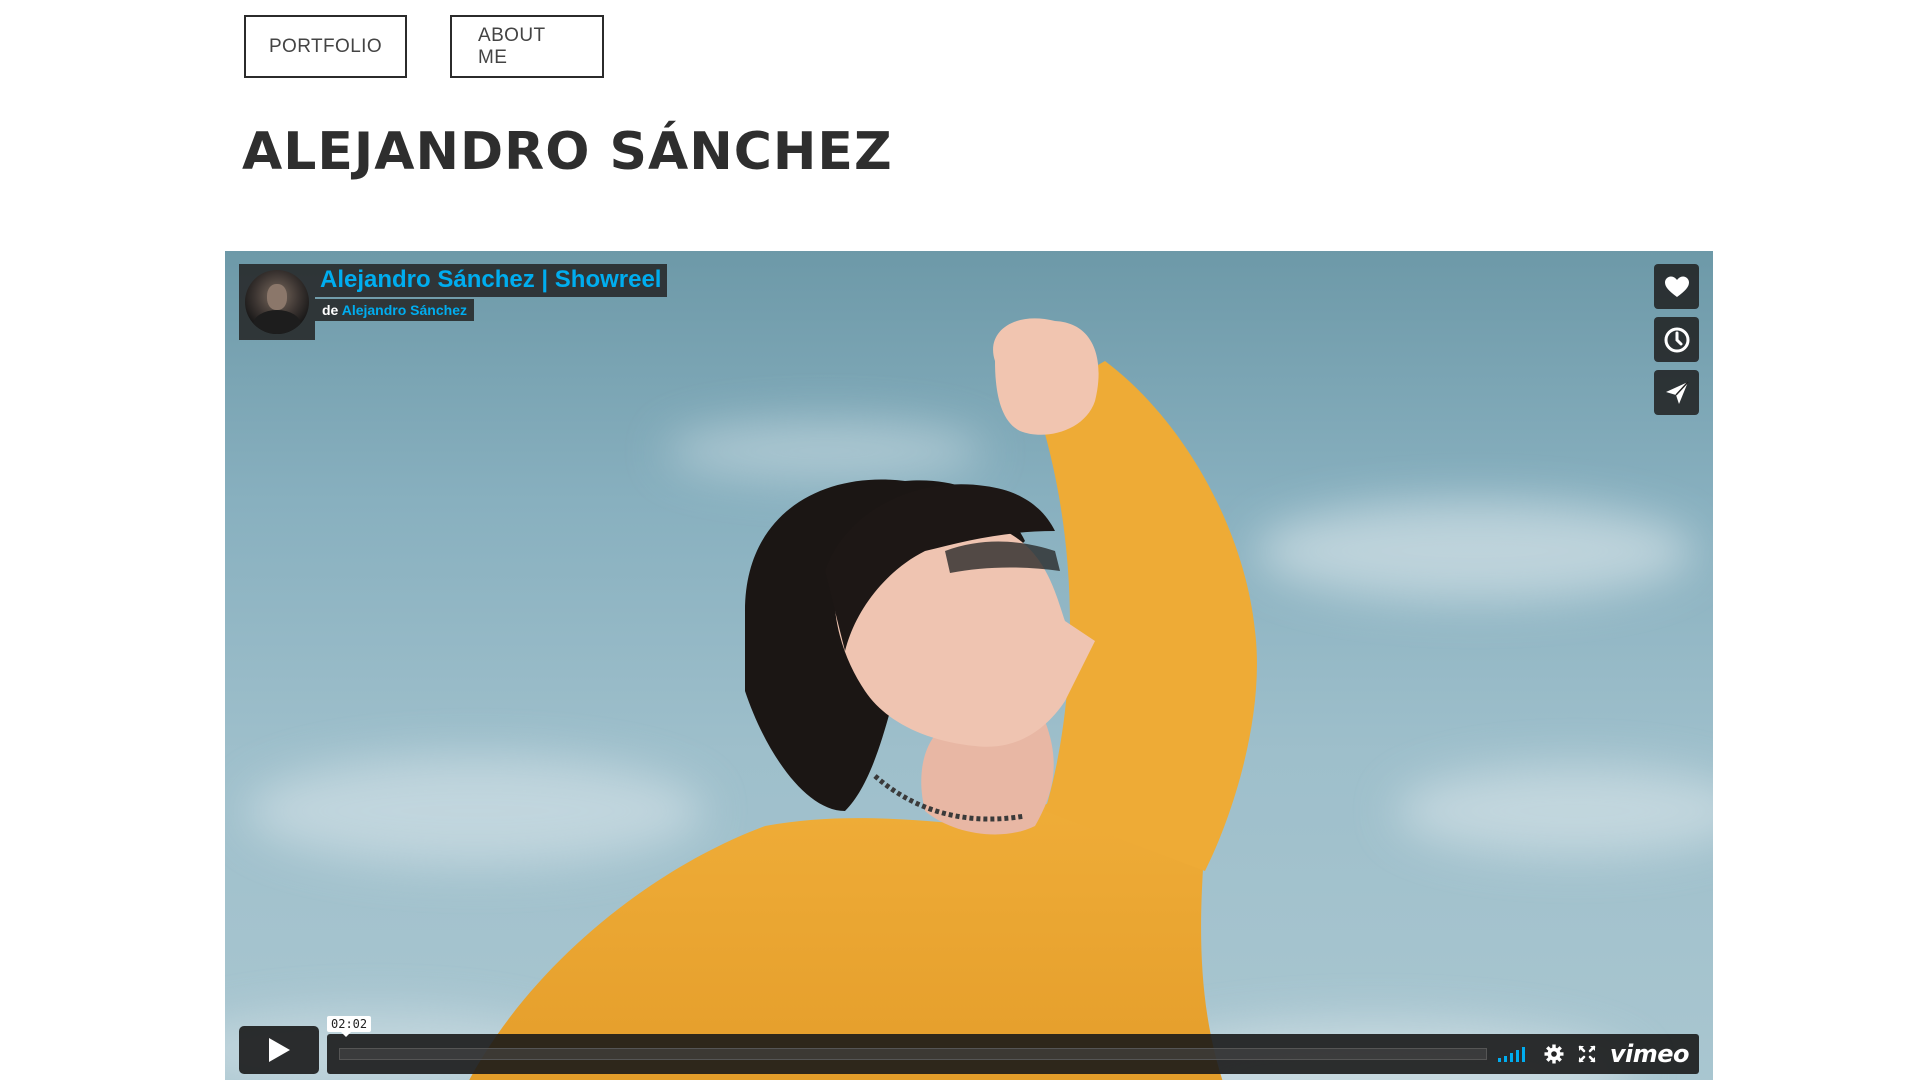 The width and height of the screenshot is (1920, 1080). I want to click on clock-icon, so click(1676, 339).